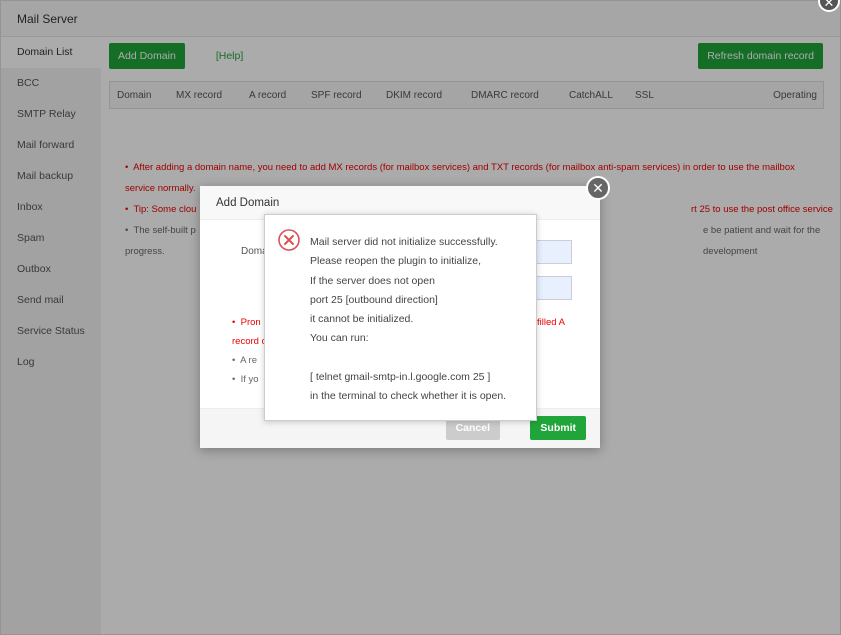 This screenshot has width=841, height=635. I want to click on note-text: If yo, so click(249, 379).